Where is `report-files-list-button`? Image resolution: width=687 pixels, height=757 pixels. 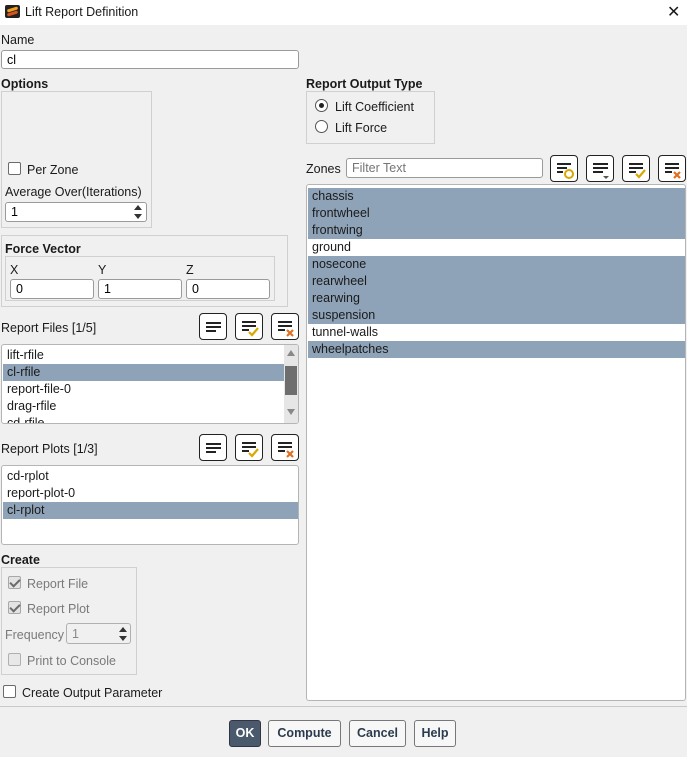
report-files-list-button is located at coordinates (213, 326).